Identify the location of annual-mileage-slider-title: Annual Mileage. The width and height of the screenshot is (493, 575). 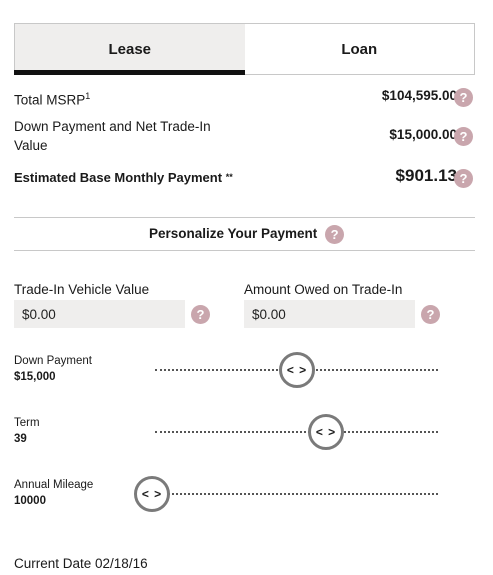
(54, 485).